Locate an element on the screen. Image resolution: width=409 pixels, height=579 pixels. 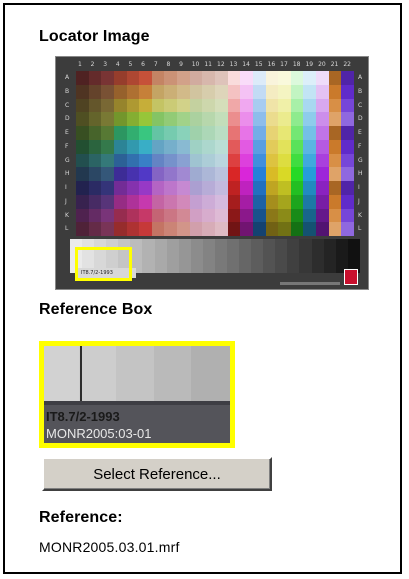
reference-highlight-box is located at coordinates (103, 264).